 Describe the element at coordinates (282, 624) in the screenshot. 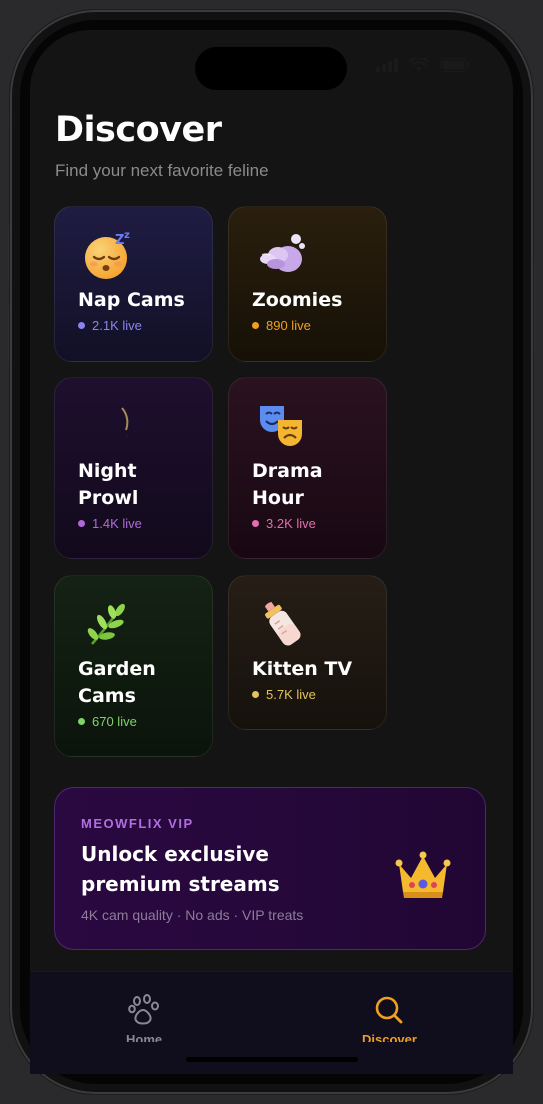

I see `baby-bottle-icon` at that location.